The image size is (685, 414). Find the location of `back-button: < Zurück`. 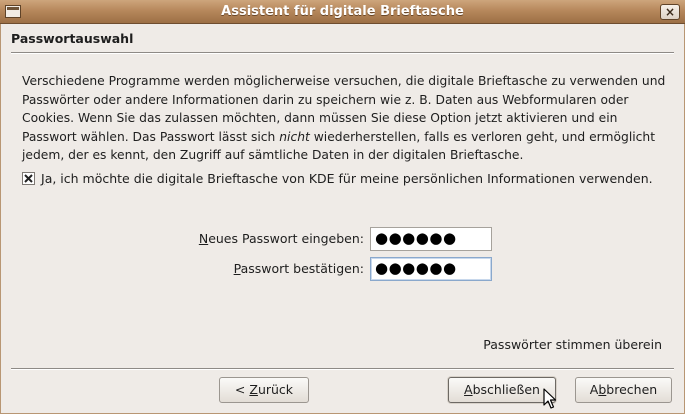

back-button: < Zurück is located at coordinates (264, 390).